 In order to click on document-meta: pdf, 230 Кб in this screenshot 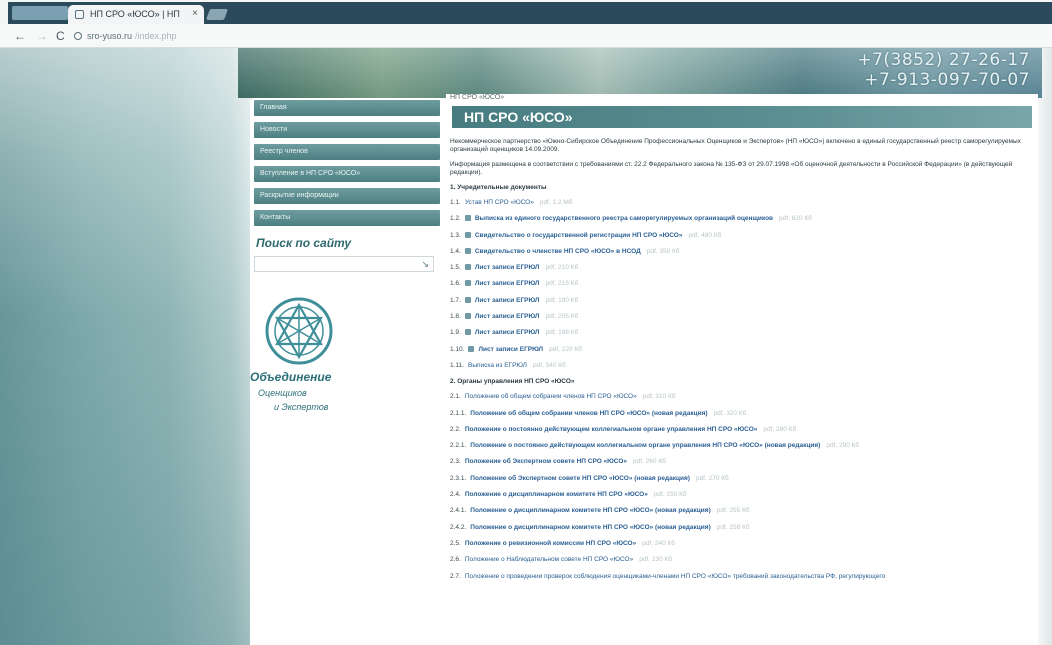, I will do `click(656, 560)`.